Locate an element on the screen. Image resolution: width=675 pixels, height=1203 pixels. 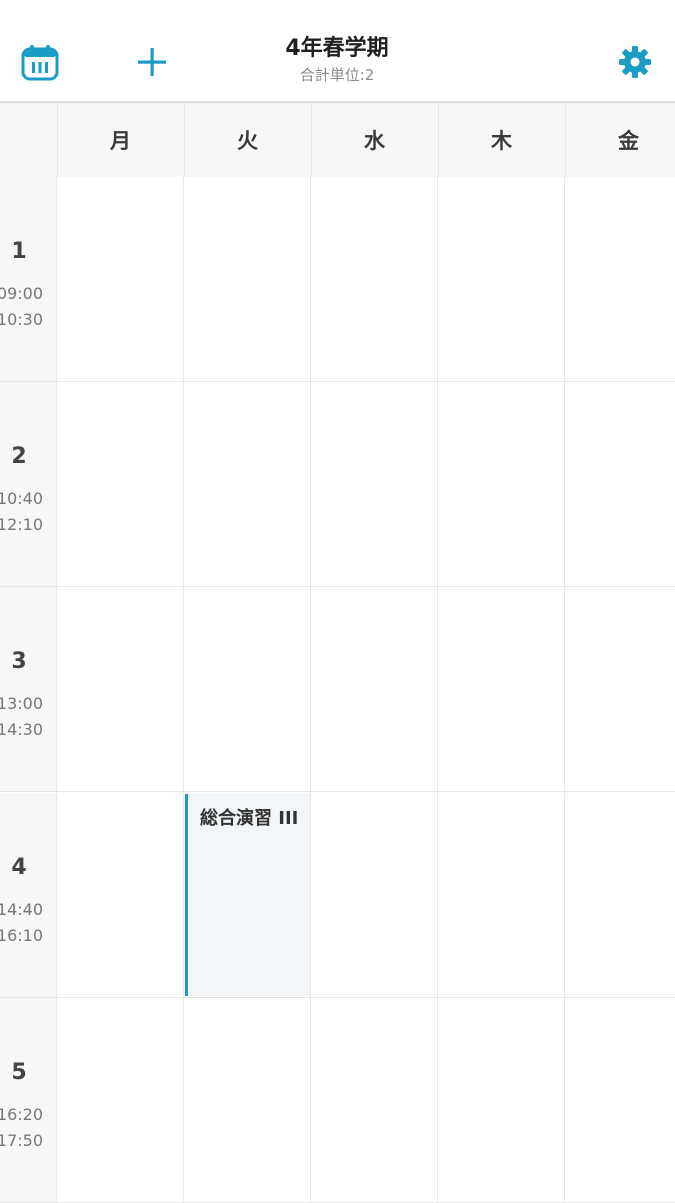
period-start-time: 16:20 is located at coordinates (21, 1114).